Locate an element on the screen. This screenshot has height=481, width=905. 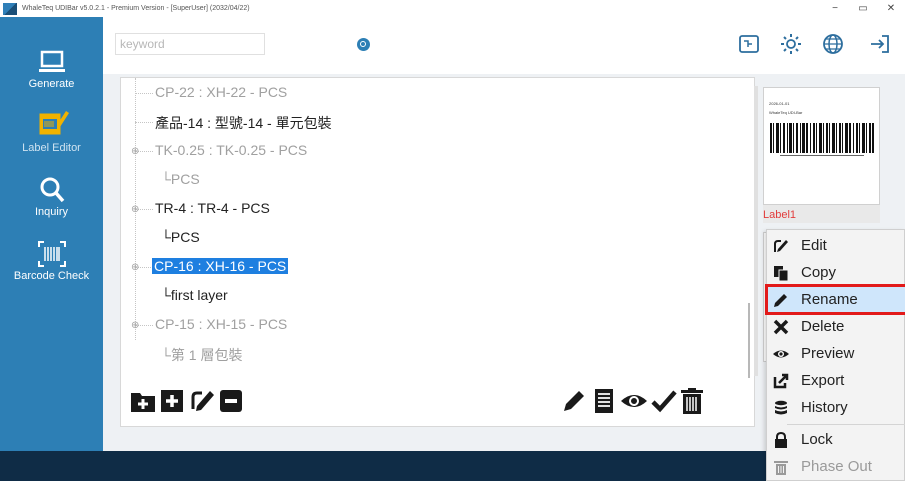
tree-node-label: first layer is located at coordinates (199, 295).